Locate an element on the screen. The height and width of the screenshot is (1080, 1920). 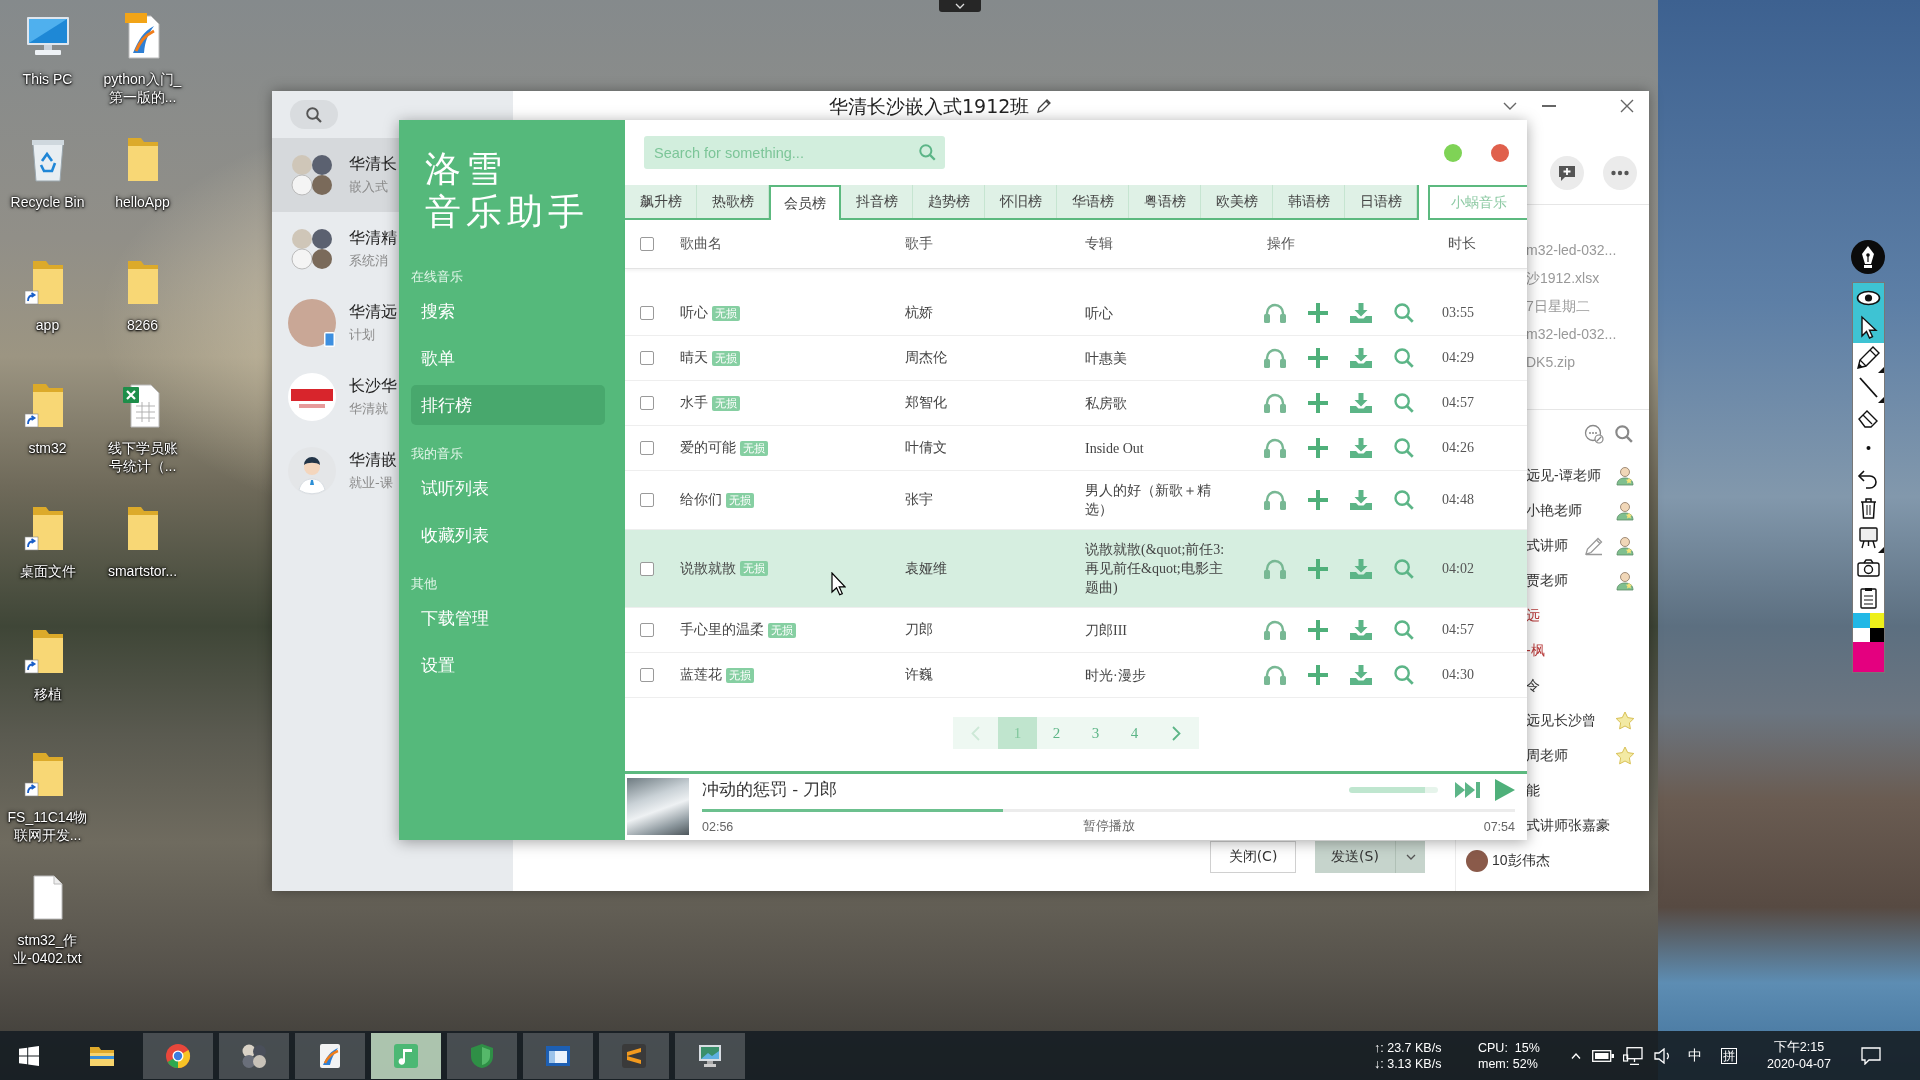
pen-nib-icon is located at coordinates (1868, 257).